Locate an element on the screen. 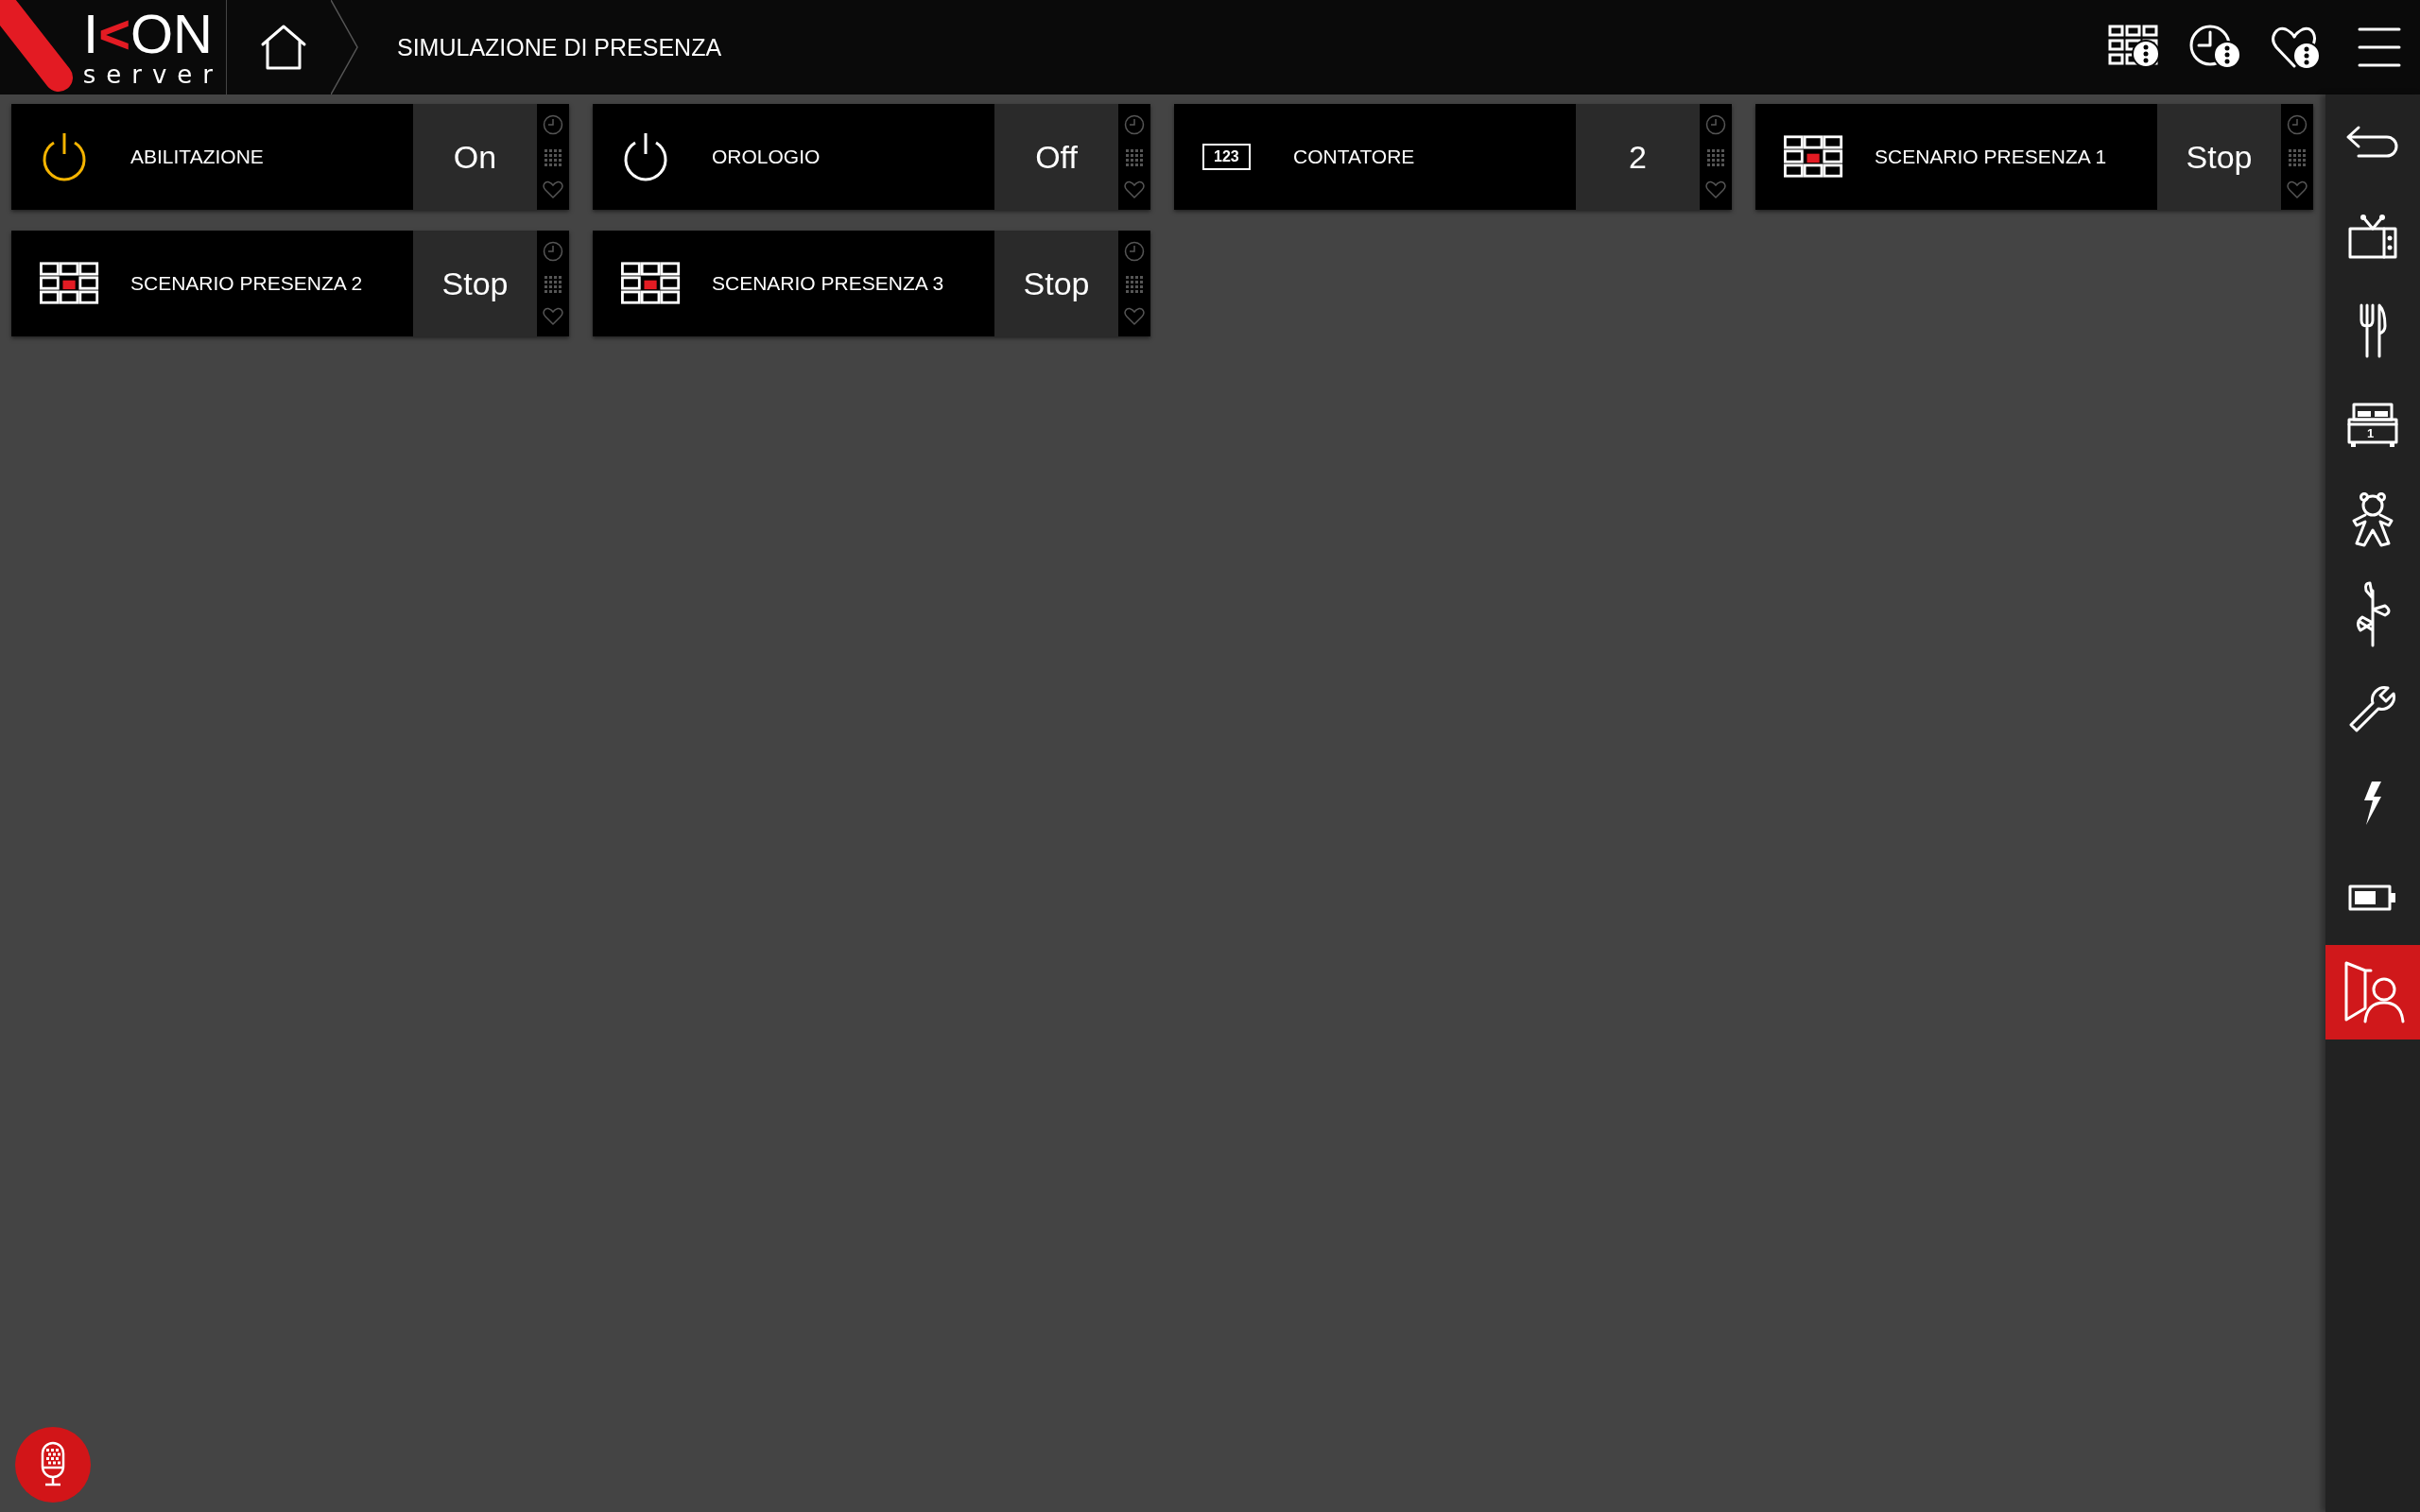 This screenshot has width=2420, height=1512. tv-icon is located at coordinates (2373, 236).